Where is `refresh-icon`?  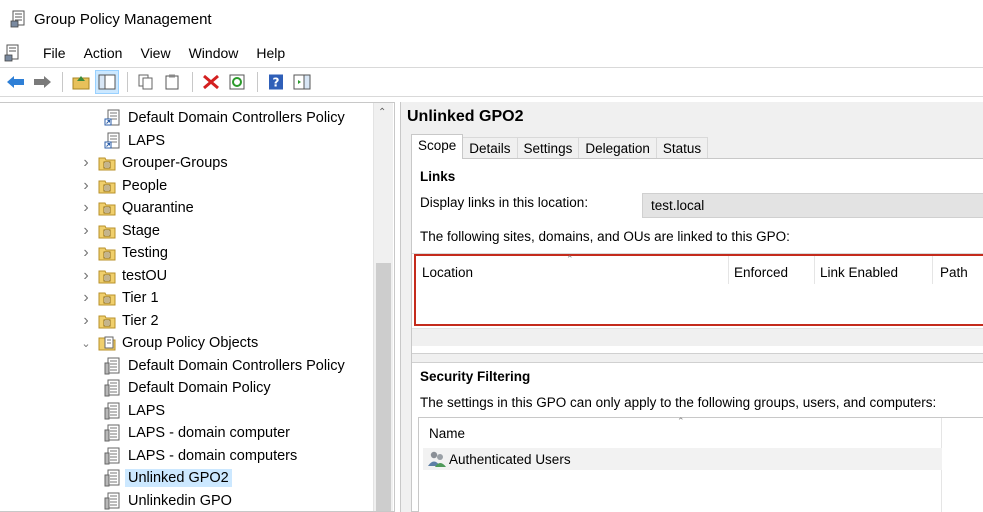
refresh-icon is located at coordinates (237, 82).